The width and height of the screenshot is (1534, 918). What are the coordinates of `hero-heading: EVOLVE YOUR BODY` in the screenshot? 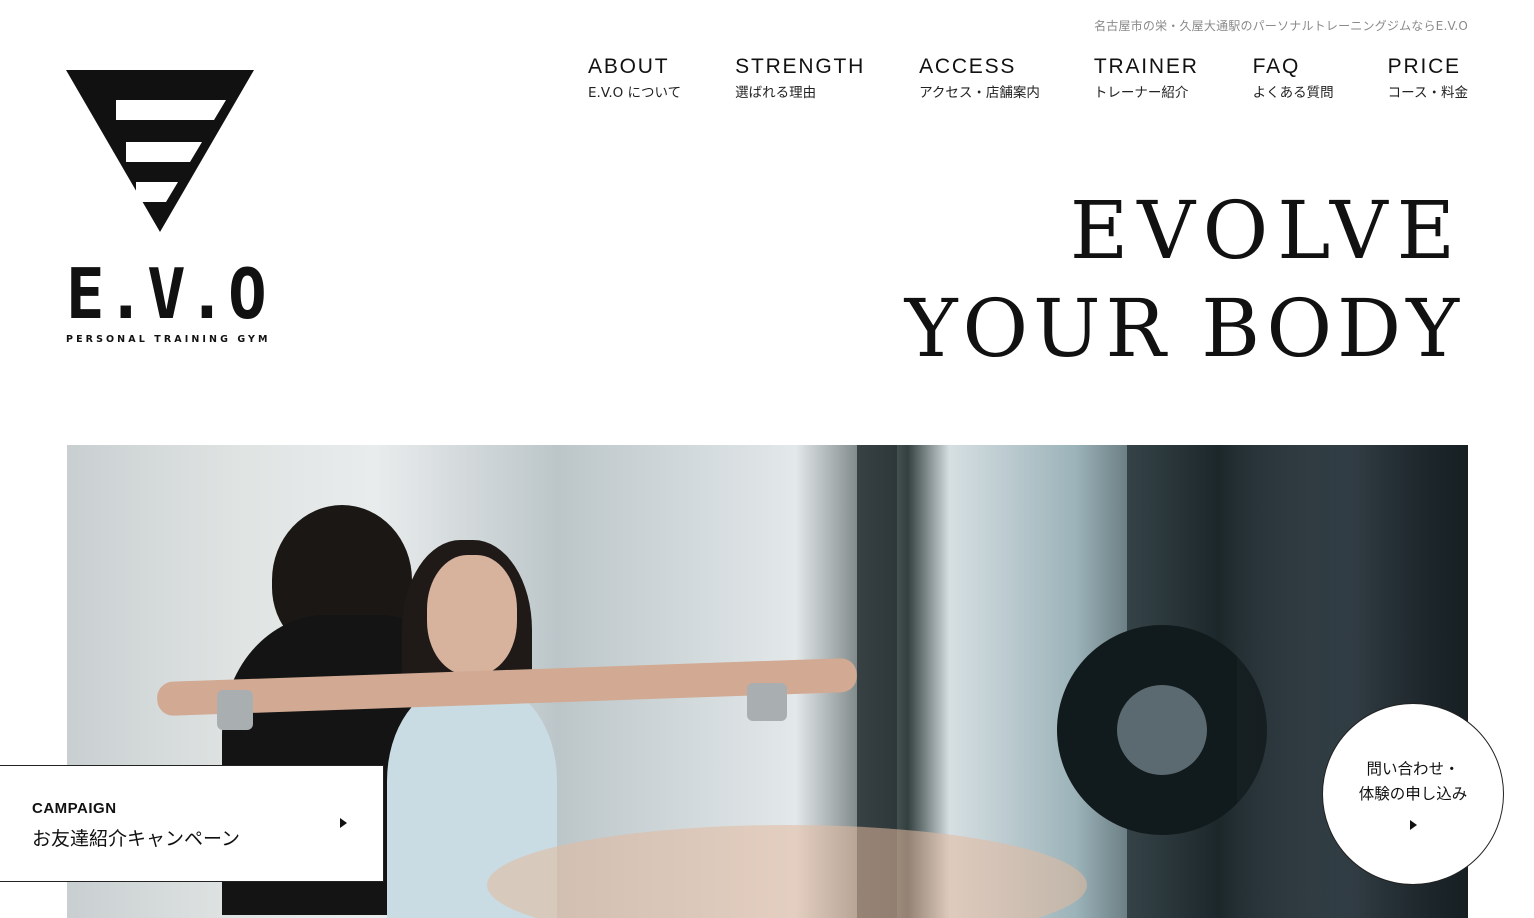 It's located at (1184, 280).